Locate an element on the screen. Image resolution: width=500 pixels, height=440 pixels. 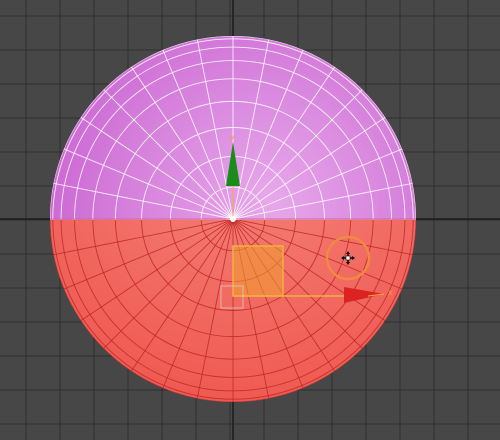
pivot-point is located at coordinates (233, 219).